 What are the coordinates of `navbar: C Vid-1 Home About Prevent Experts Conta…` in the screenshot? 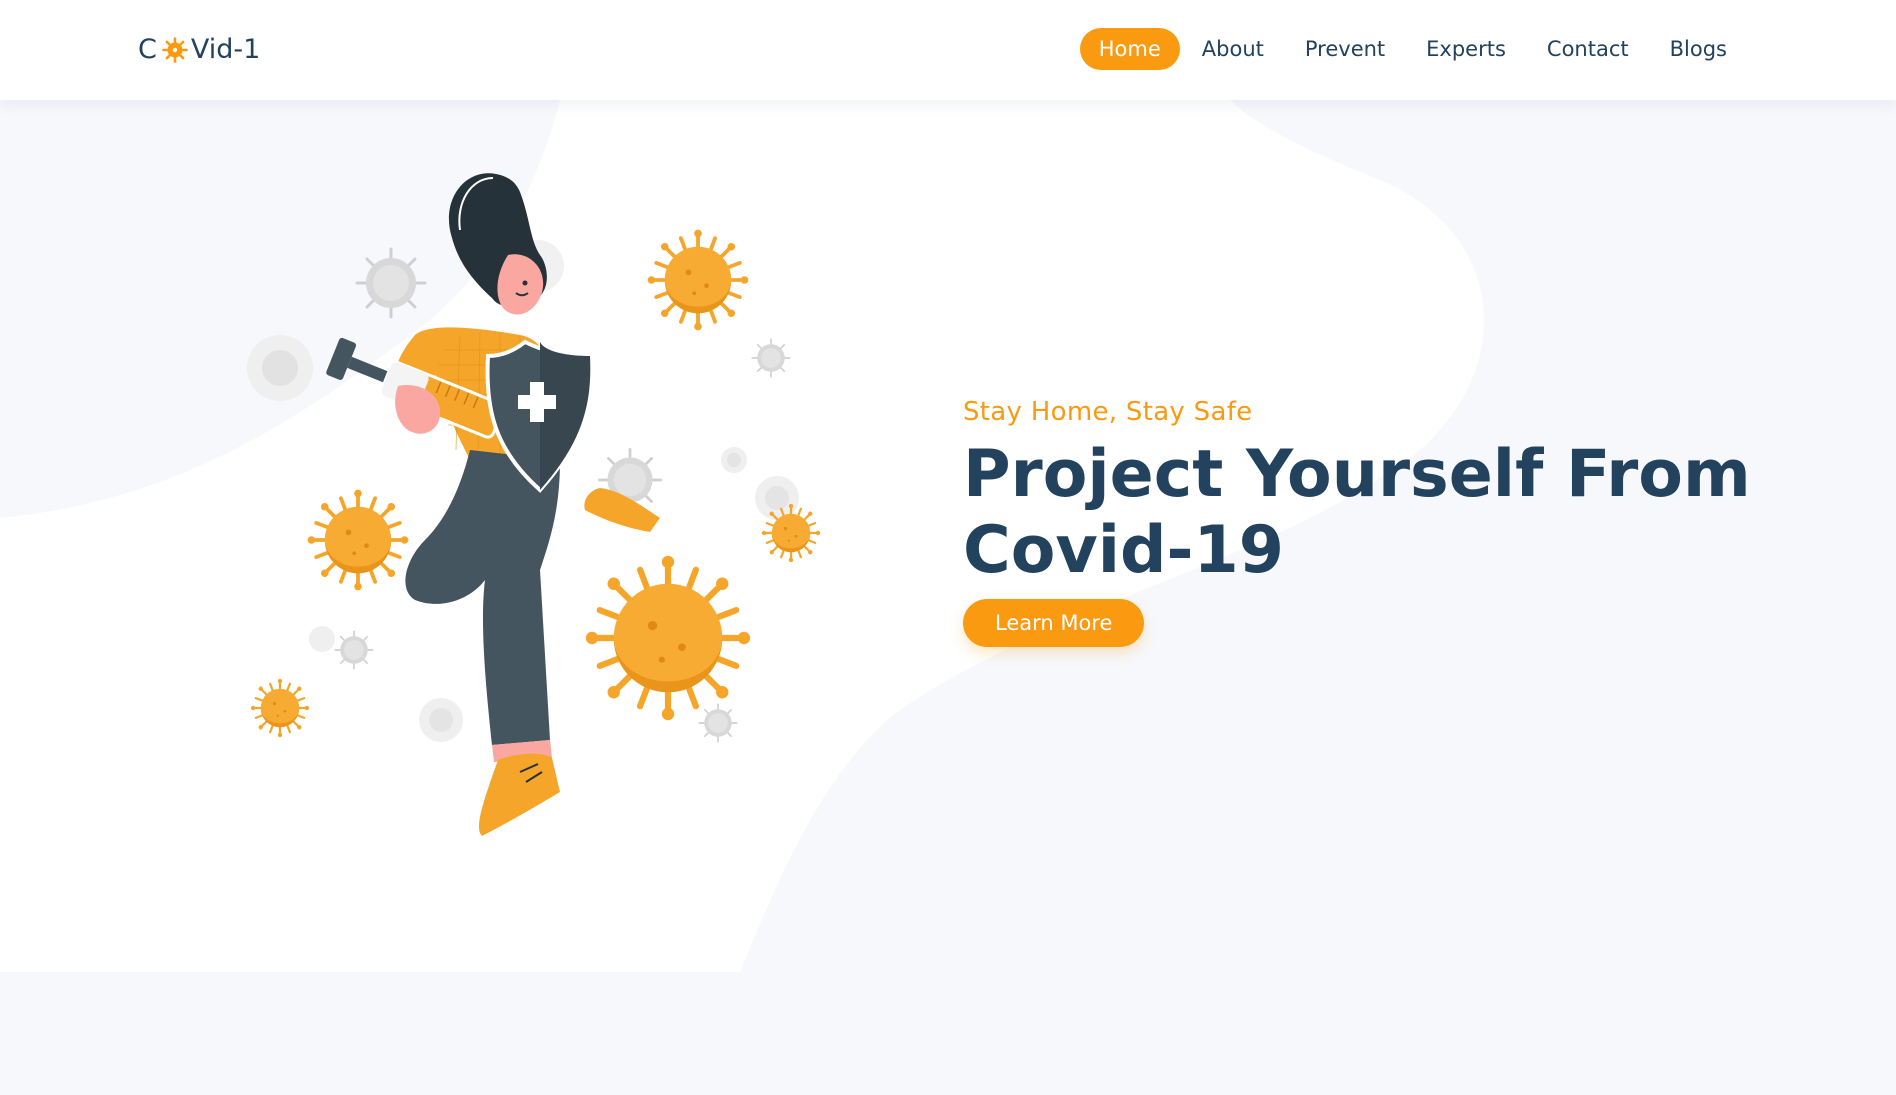 It's located at (948, 50).